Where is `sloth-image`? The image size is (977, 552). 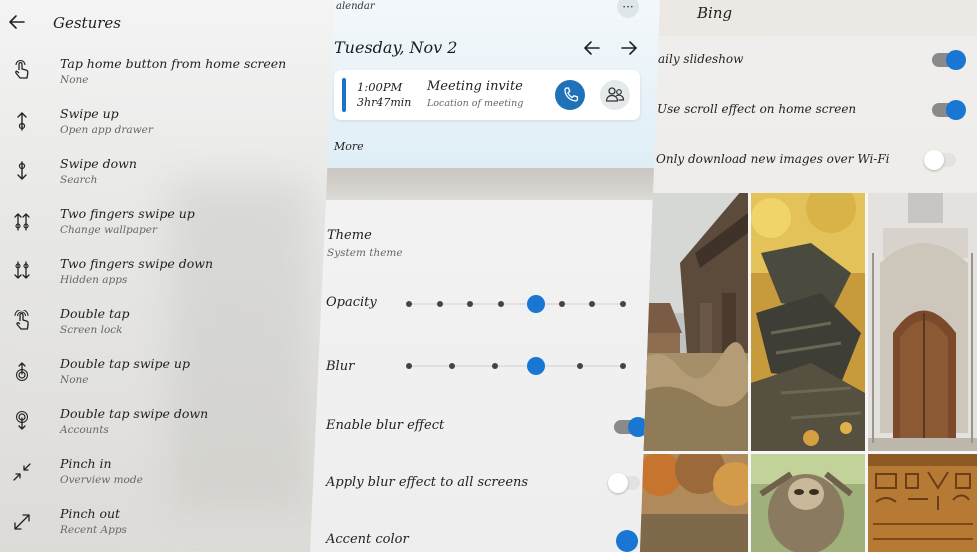 sloth-image is located at coordinates (808, 503).